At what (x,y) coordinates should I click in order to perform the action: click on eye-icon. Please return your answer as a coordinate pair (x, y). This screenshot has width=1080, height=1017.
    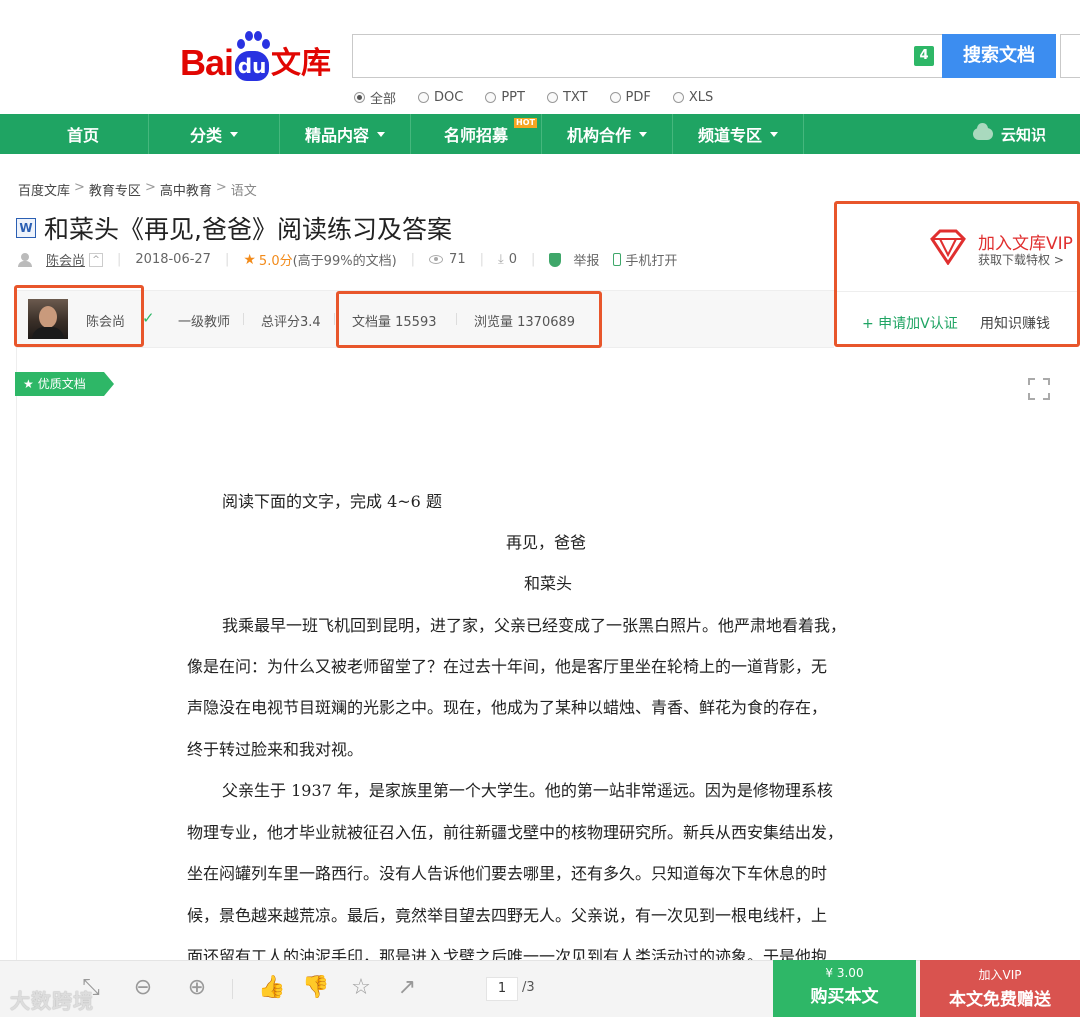
    Looking at the image, I should click on (436, 259).